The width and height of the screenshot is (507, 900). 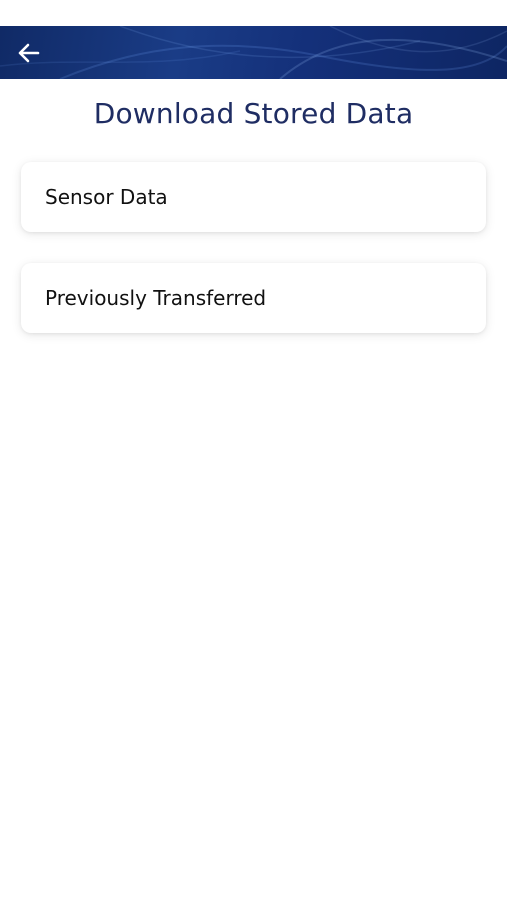 What do you see at coordinates (106, 197) in the screenshot?
I see `sensor-data-label: Sensor Data` at bounding box center [106, 197].